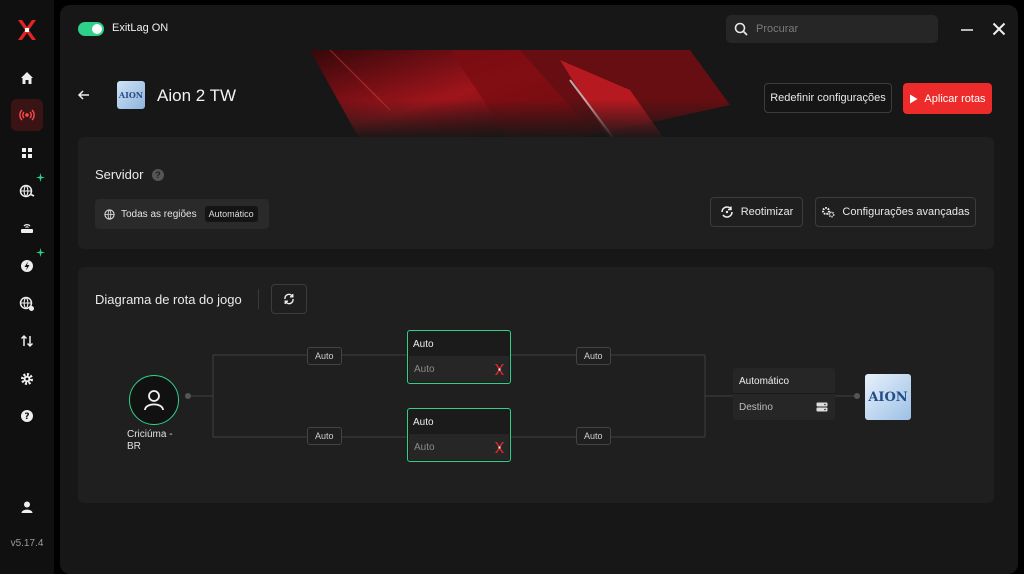 The height and width of the screenshot is (574, 1024). I want to click on lightning-icon, so click(27, 266).